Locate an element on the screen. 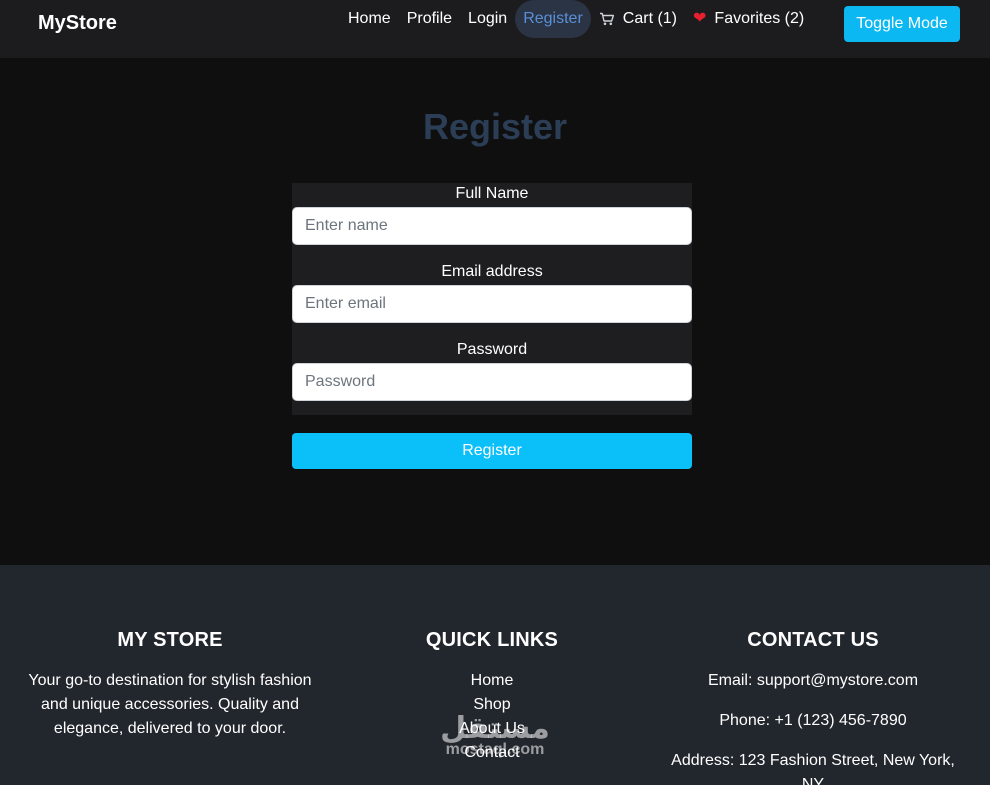 The image size is (990, 785). password-input is located at coordinates (492, 382).